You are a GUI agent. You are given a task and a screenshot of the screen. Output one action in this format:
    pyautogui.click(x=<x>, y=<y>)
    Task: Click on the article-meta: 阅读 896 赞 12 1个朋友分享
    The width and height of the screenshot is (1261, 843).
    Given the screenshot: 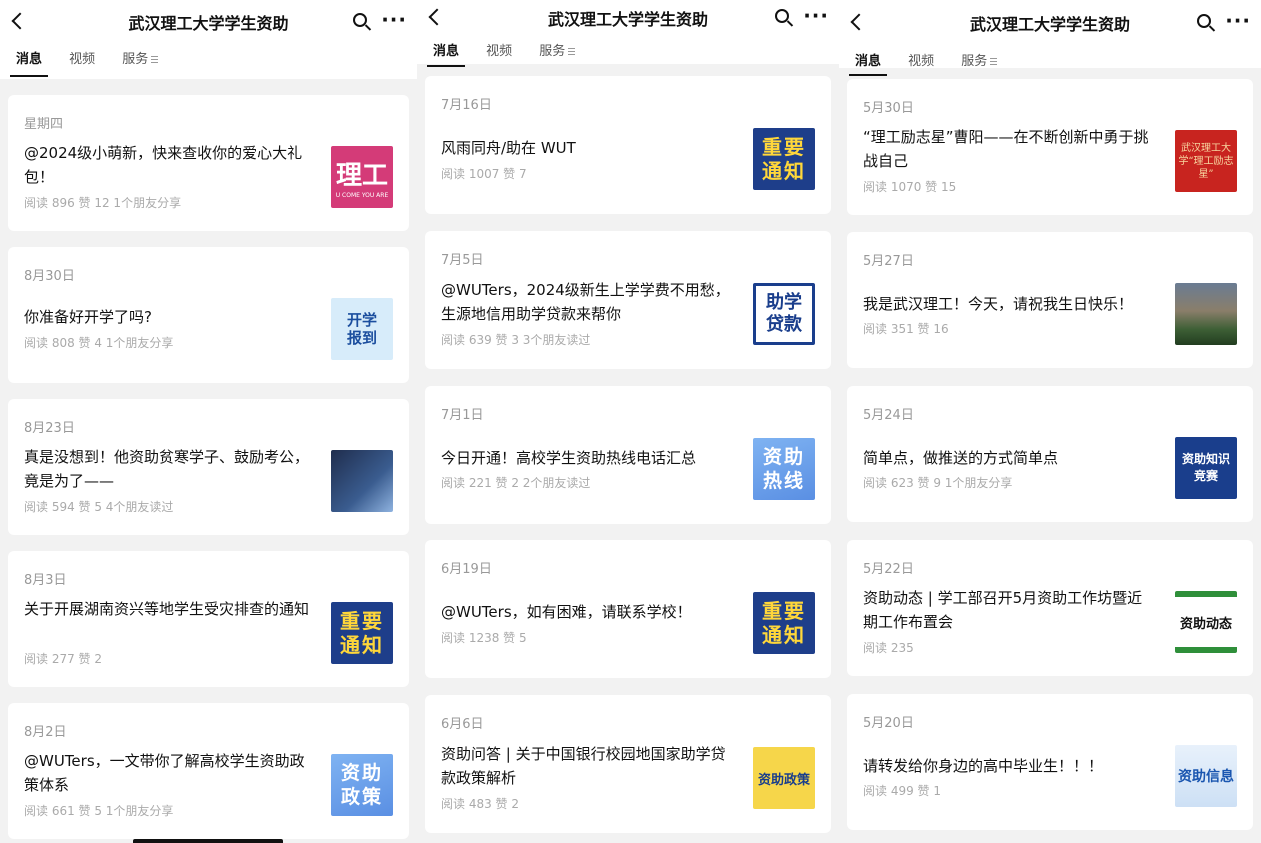 What is the action you would take?
    pyautogui.click(x=103, y=203)
    